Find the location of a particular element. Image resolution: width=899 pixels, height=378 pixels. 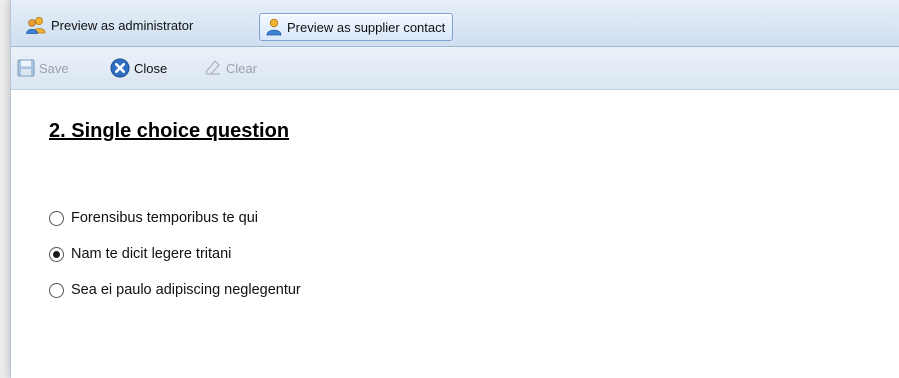

question-title: 2. Single choice question is located at coordinates (169, 131).